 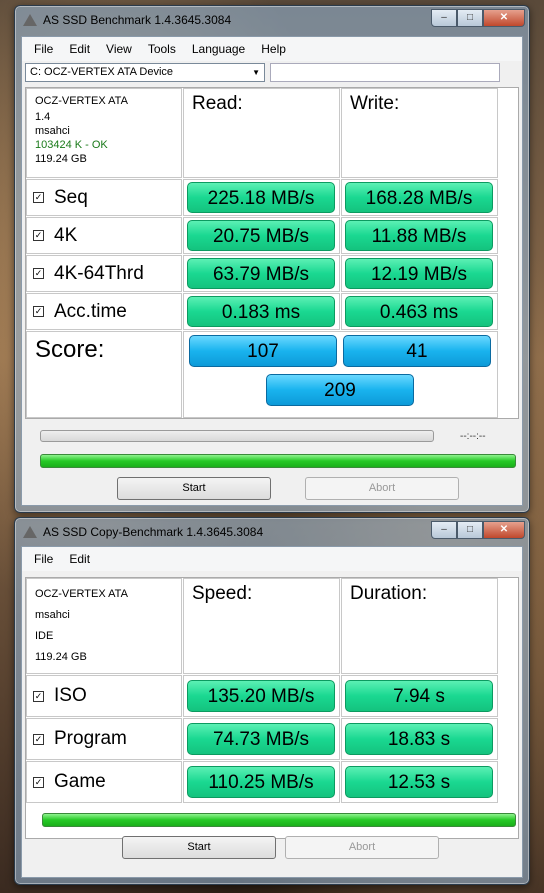 What do you see at coordinates (419, 696) in the screenshot?
I see `iso-duration-value: 7.94 s` at bounding box center [419, 696].